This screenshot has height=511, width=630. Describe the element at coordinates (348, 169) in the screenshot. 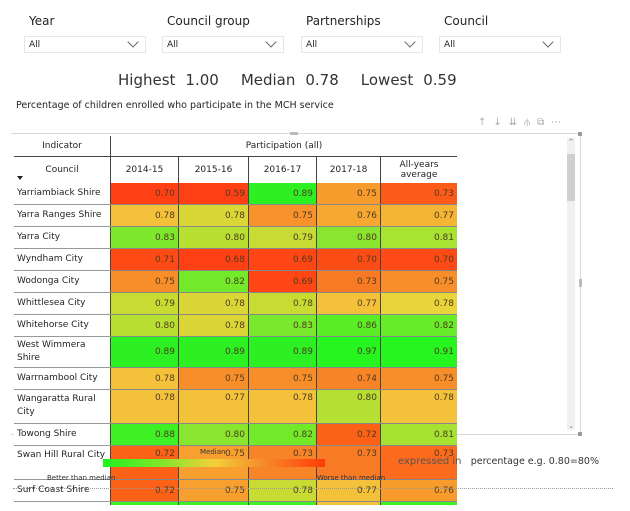

I see `column-header: 2017-18` at that location.